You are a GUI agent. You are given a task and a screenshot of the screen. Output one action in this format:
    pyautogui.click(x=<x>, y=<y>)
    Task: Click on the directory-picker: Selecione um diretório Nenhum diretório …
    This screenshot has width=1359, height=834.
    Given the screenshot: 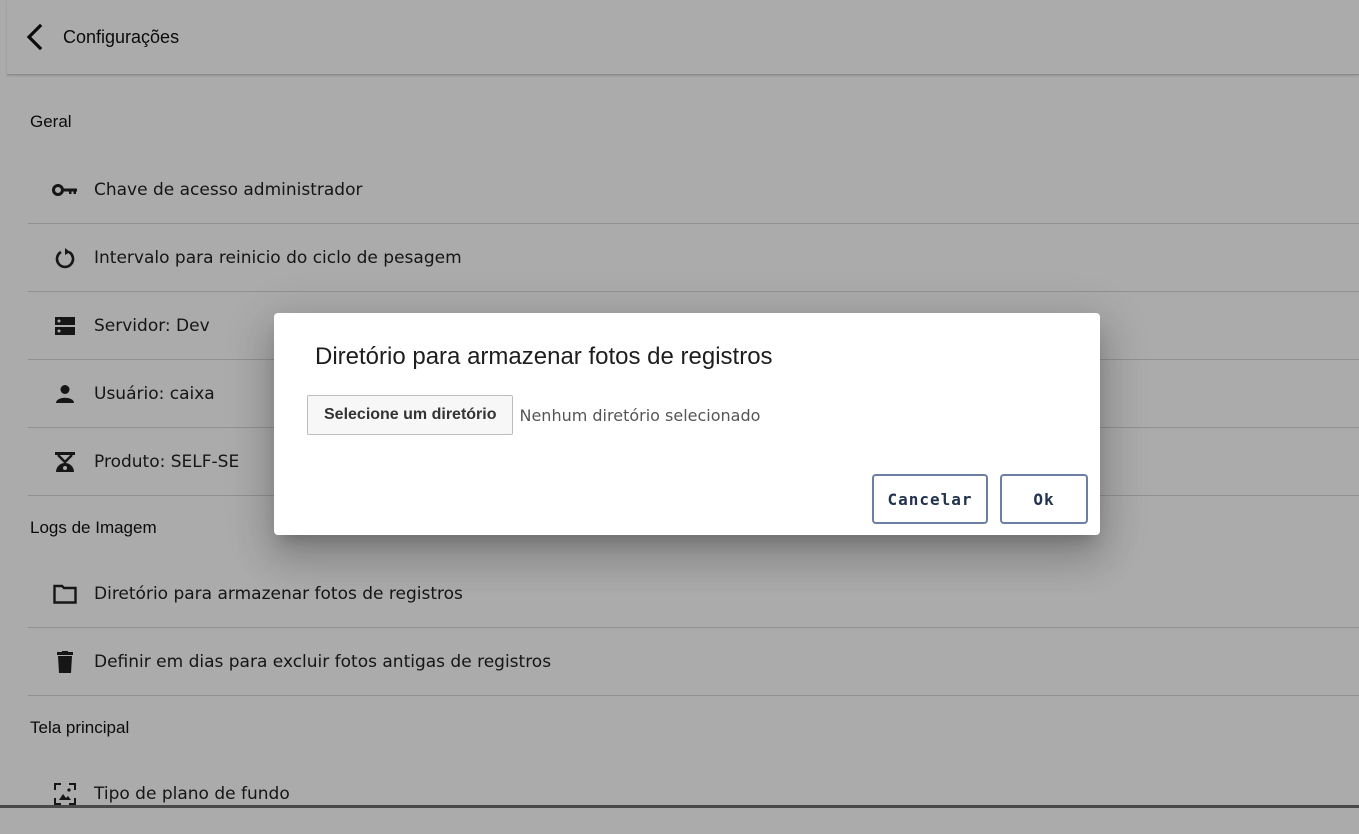 What is the action you would take?
    pyautogui.click(x=533, y=415)
    